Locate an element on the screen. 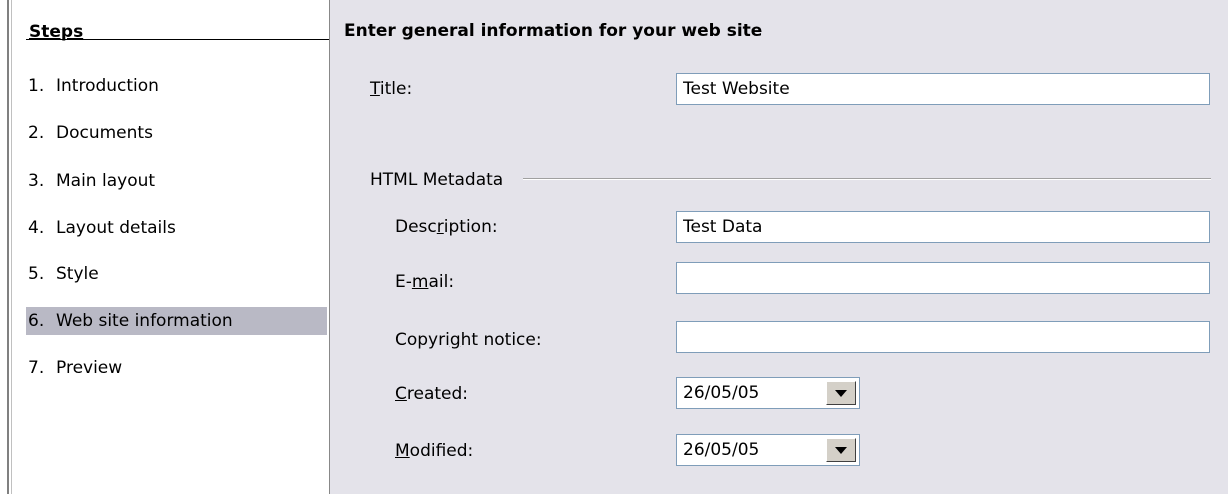  email-label: E-mail: is located at coordinates (424, 282).